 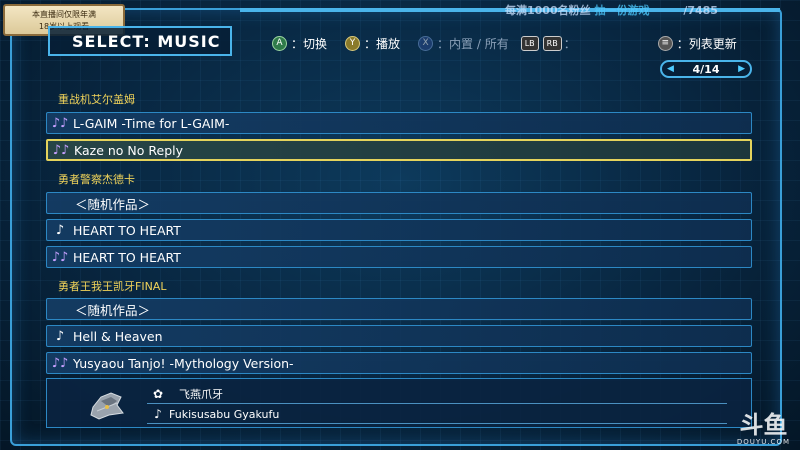 I want to click on page-number: 4/14, so click(x=706, y=69).